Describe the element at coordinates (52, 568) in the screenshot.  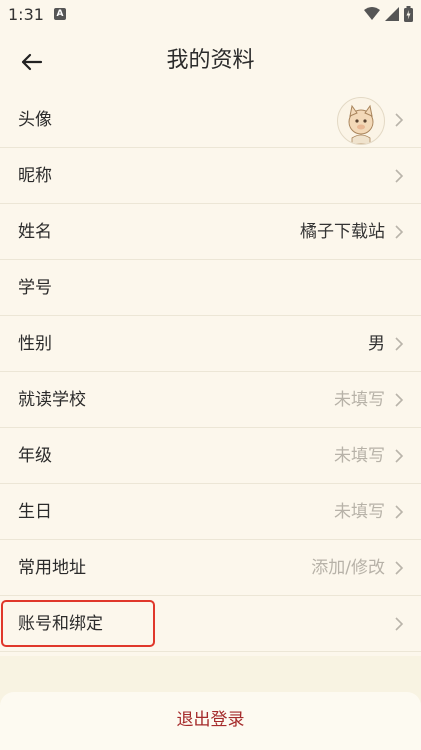
I see `row-label: 常用地址` at that location.